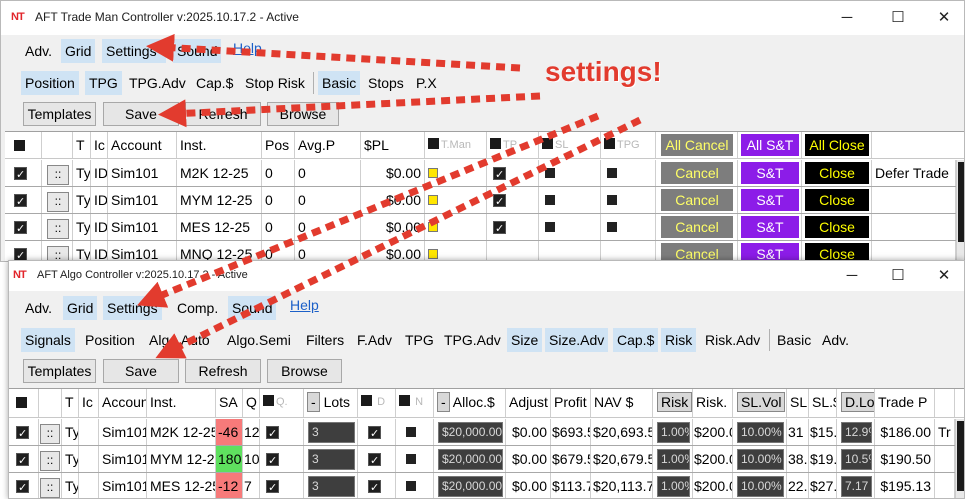 The width and height of the screenshot is (965, 499). Describe the element at coordinates (856, 459) in the screenshot. I see `dlo-input: 10.5%` at that location.